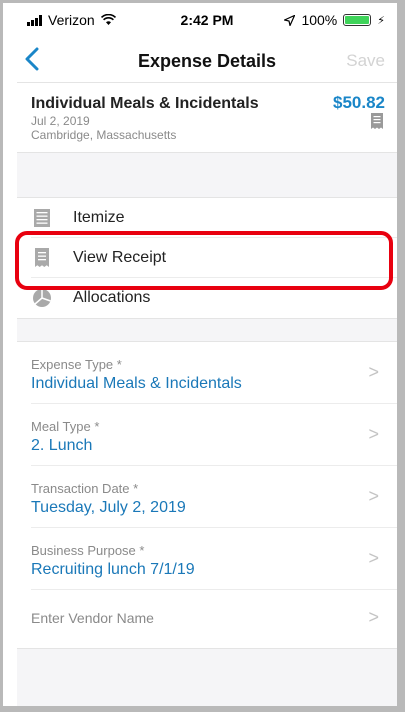  I want to click on navigation-bar: Expense Details Save, so click(207, 60).